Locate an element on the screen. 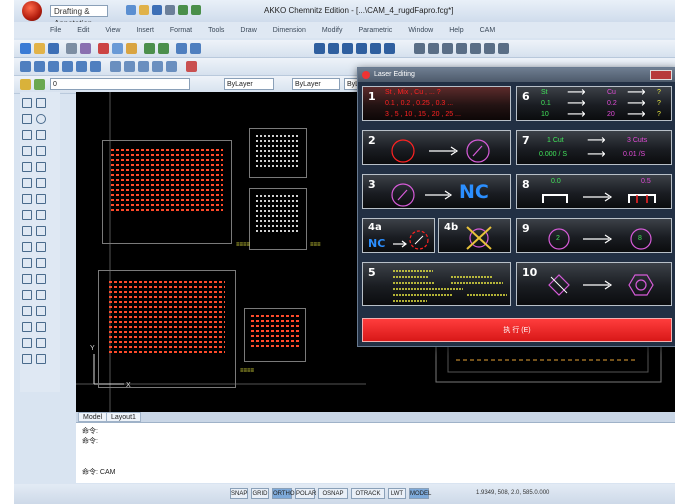 The width and height of the screenshot is (675, 504). calculator-icon is located at coordinates (489, 48).